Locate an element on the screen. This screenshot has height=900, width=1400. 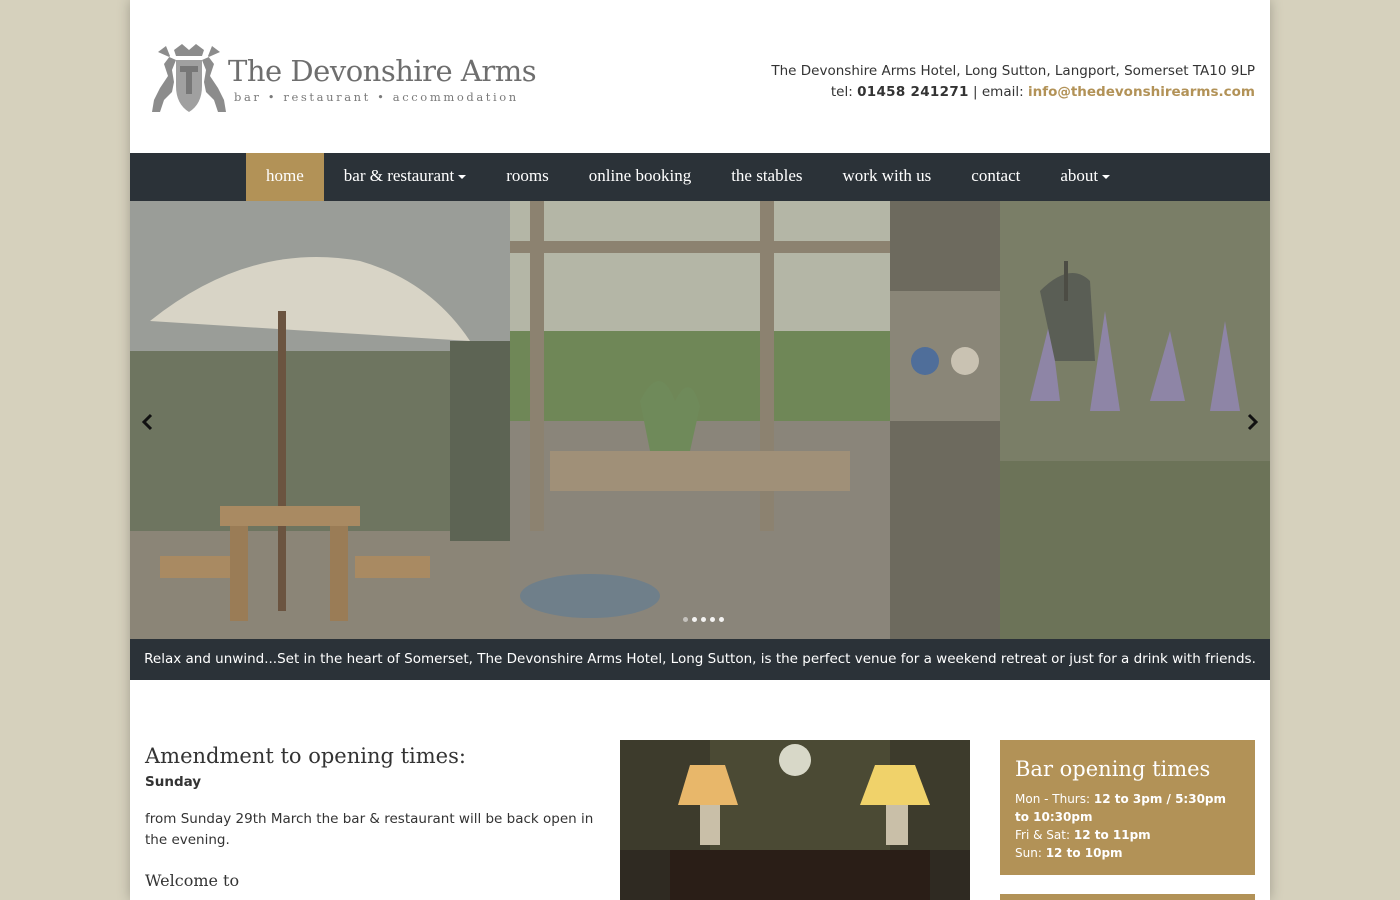
nav-item-work-with-us: work with us is located at coordinates (887, 177).